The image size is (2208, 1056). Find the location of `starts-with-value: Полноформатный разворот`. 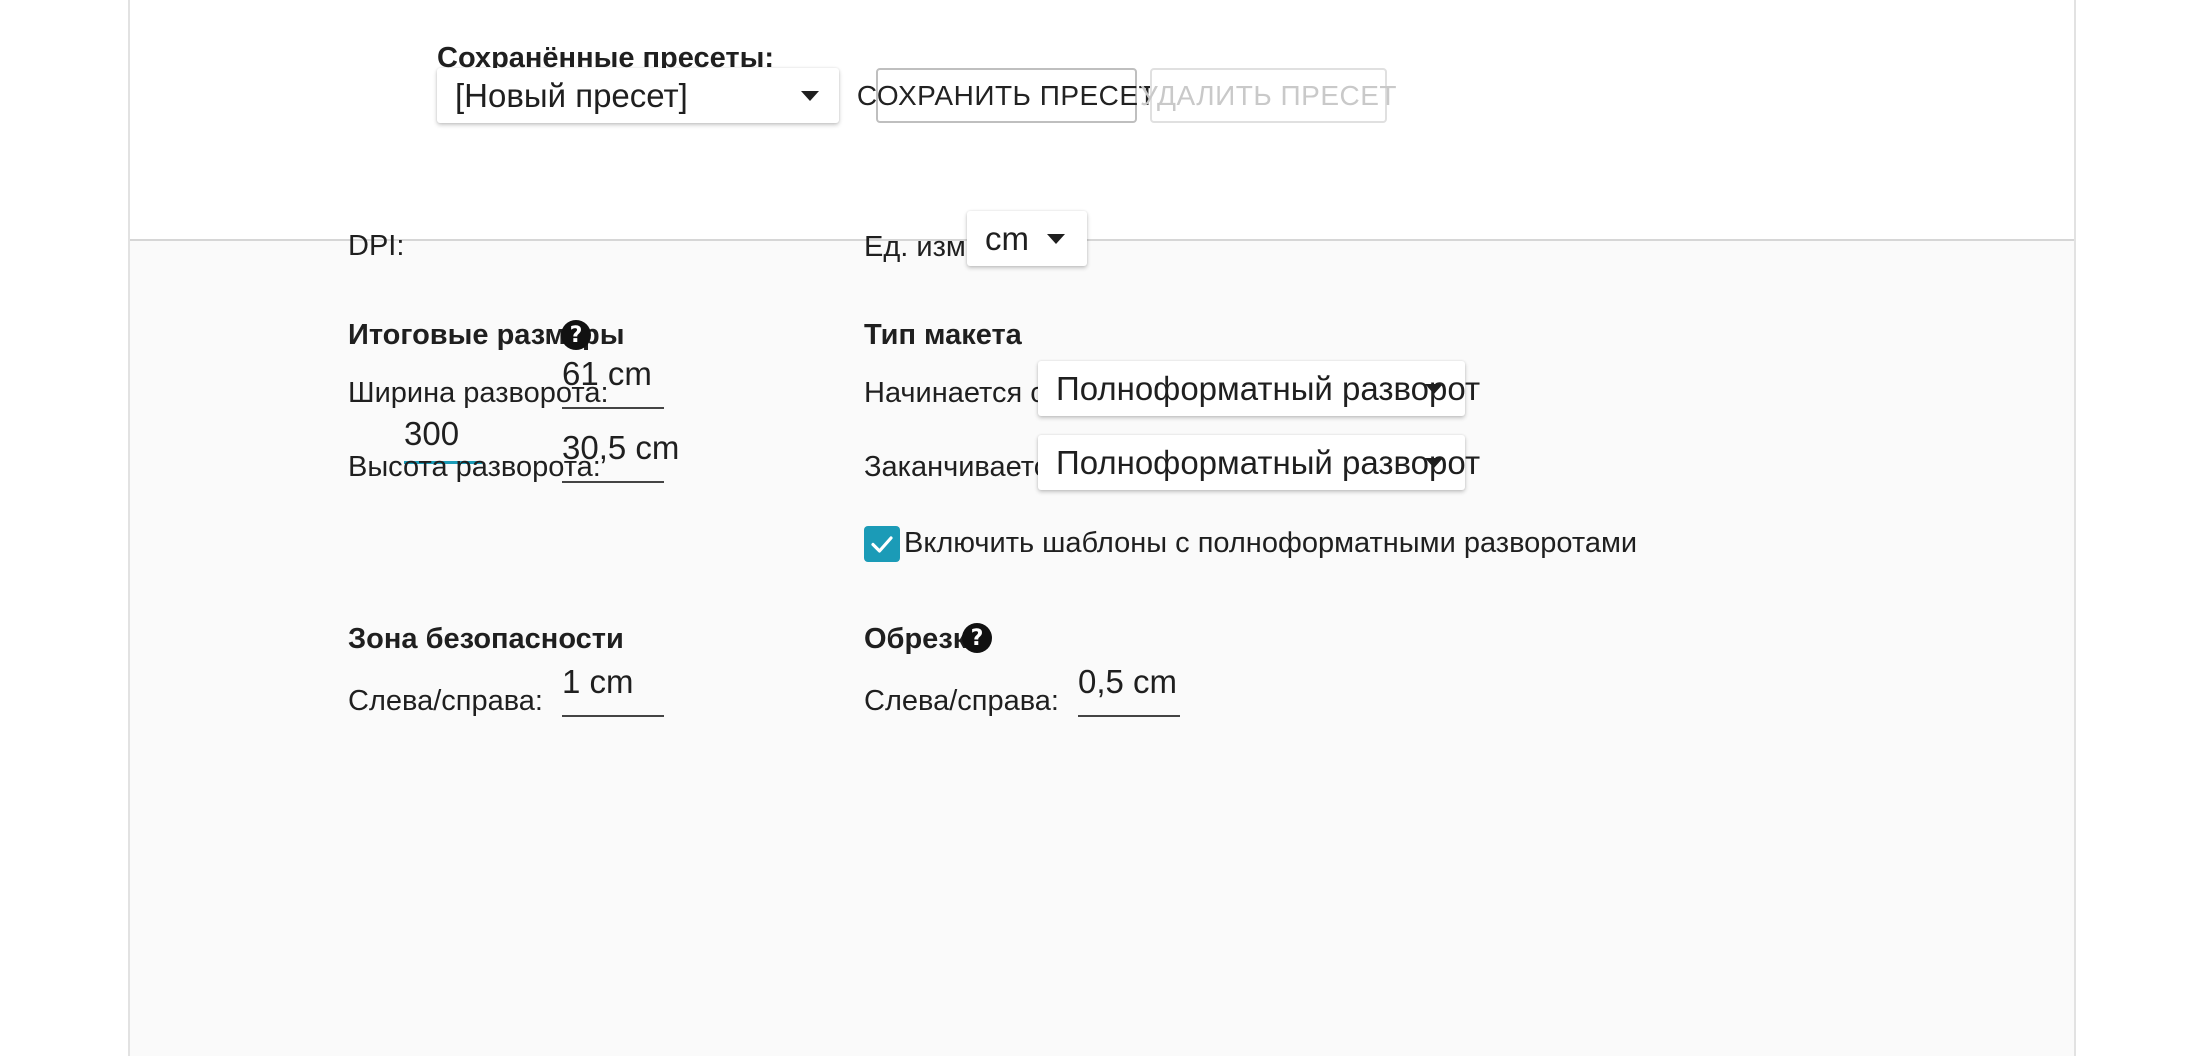

starts-with-value: Полноформатный разворот is located at coordinates (1268, 388).